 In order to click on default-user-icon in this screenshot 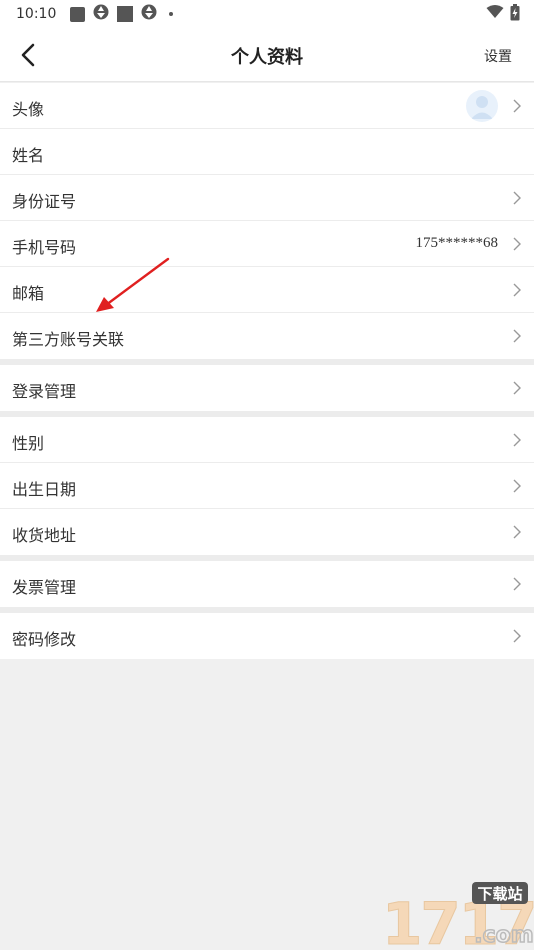, I will do `click(482, 107)`.